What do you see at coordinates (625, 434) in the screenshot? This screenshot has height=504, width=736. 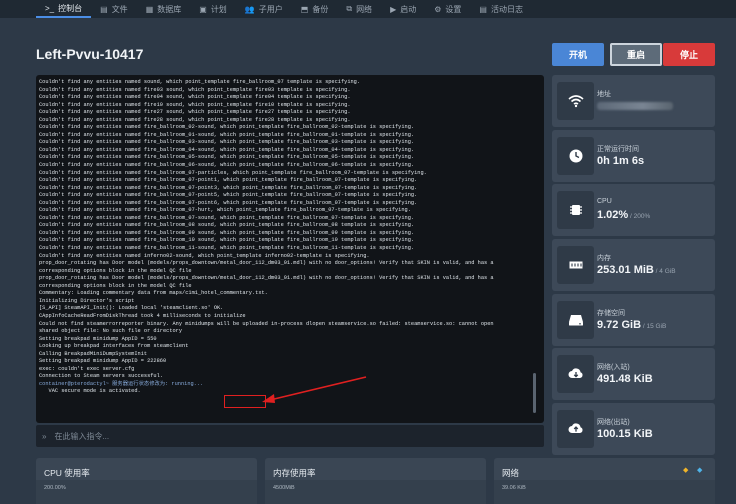 I see `stat-value: 100.15 KiB` at bounding box center [625, 434].